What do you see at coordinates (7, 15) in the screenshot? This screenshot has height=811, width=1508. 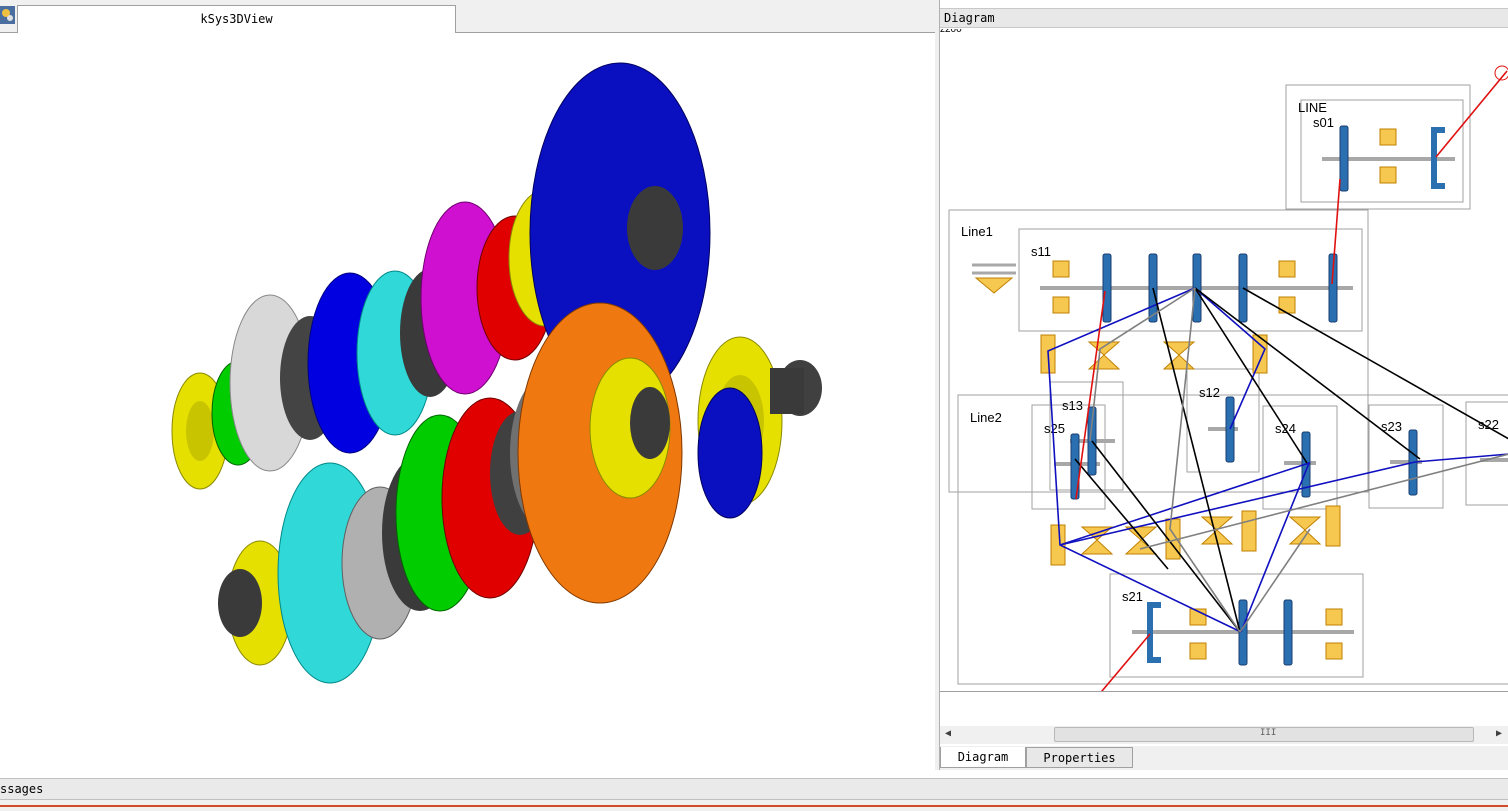 I see `gear-app-icon` at bounding box center [7, 15].